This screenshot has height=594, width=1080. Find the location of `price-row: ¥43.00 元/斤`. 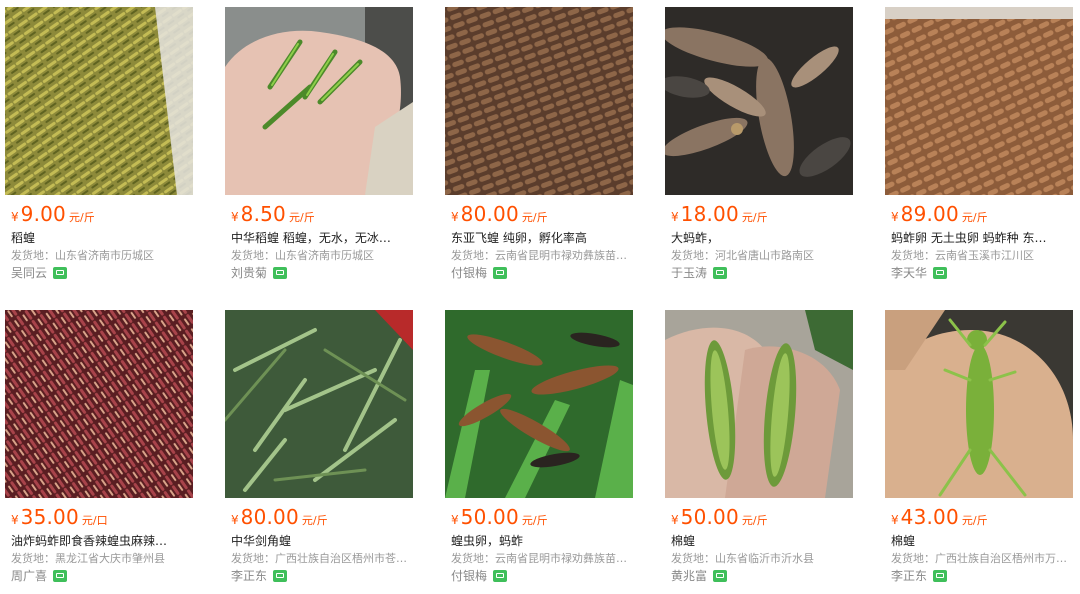

price-row: ¥43.00 元/斤 is located at coordinates (939, 517).